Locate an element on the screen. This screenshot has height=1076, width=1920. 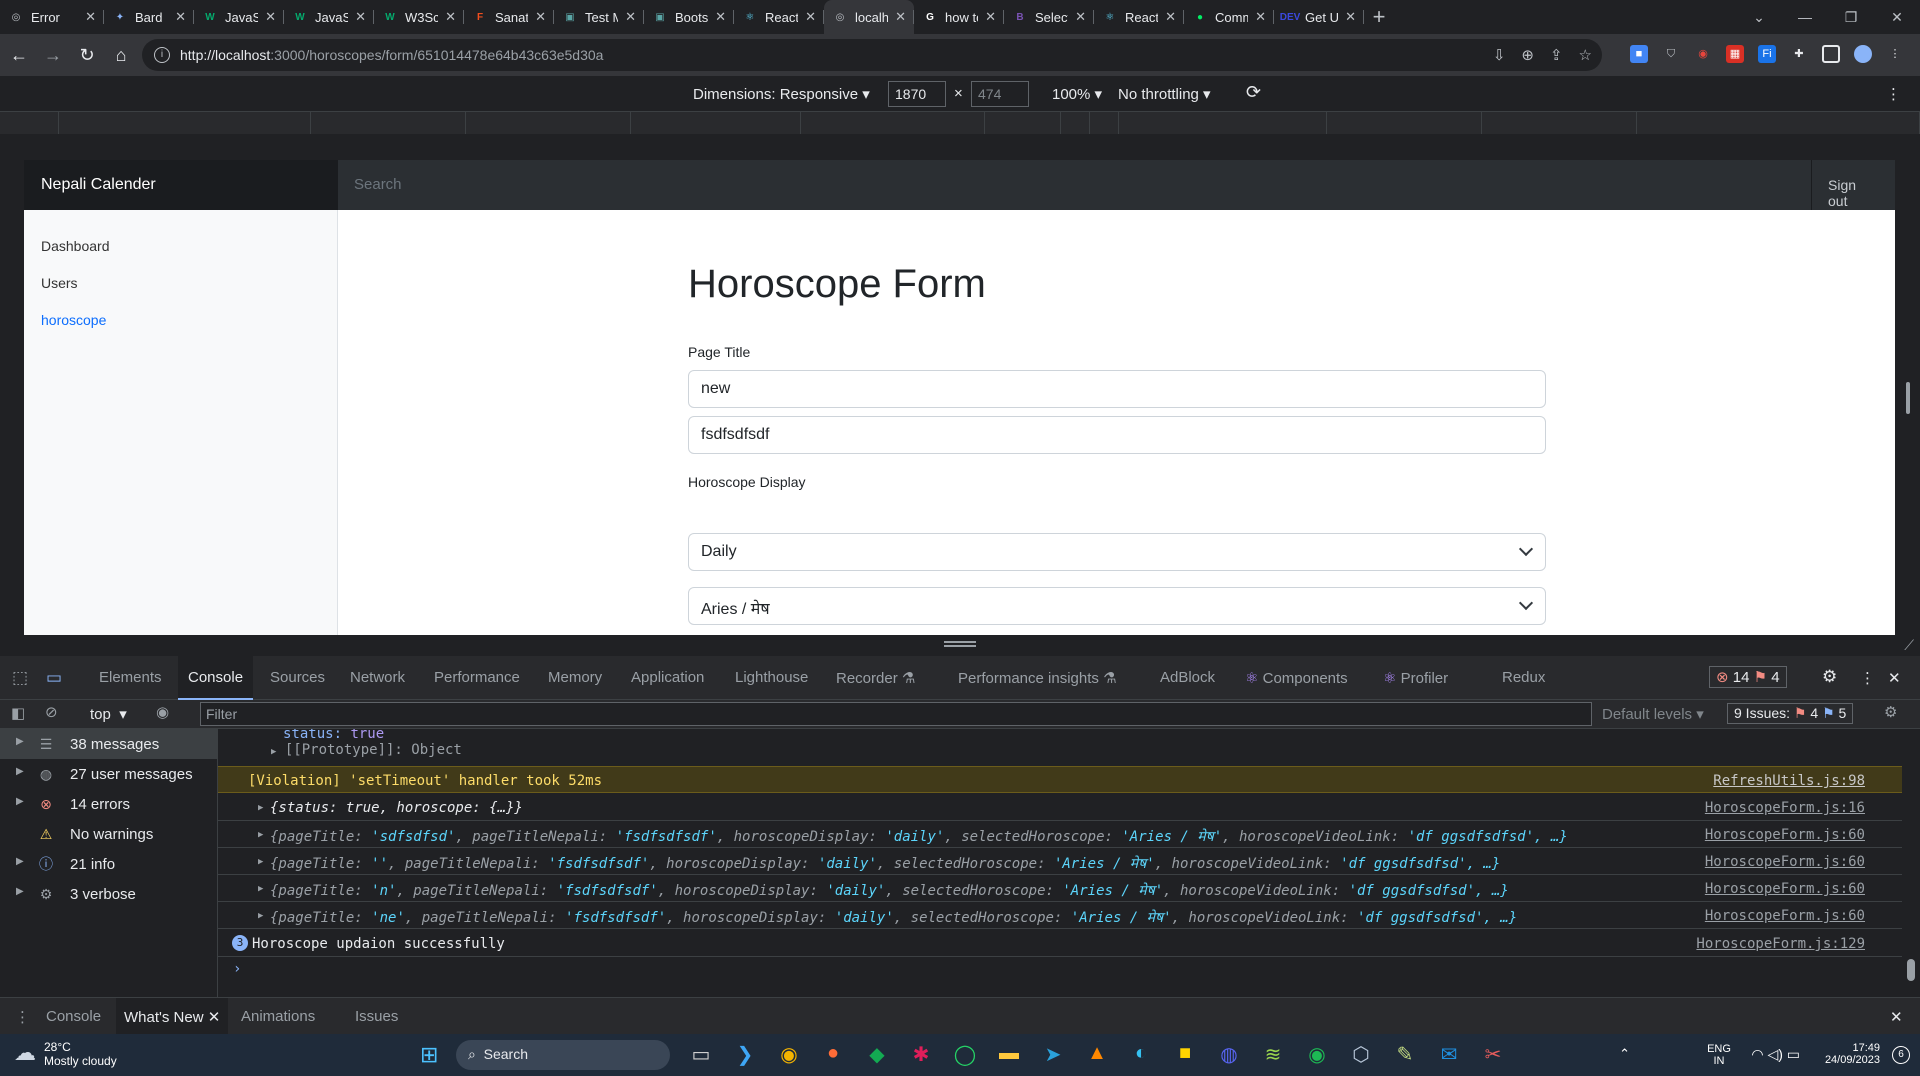
vlc-icon: ▲ is located at coordinates (1097, 1054).